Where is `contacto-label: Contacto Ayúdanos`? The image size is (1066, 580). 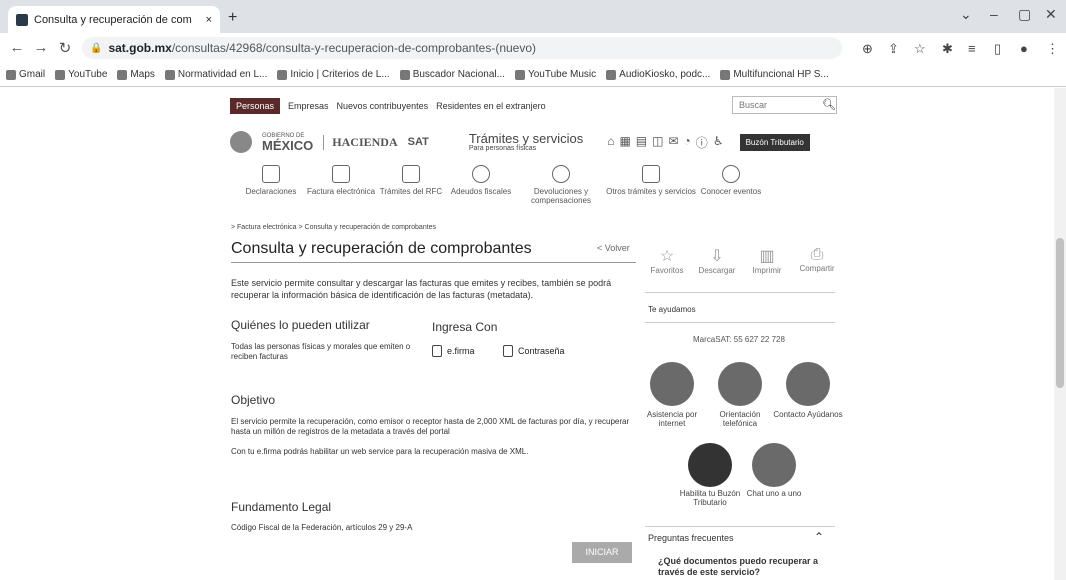
contacto-label: Contacto Ayúdanos is located at coordinates (808, 414).